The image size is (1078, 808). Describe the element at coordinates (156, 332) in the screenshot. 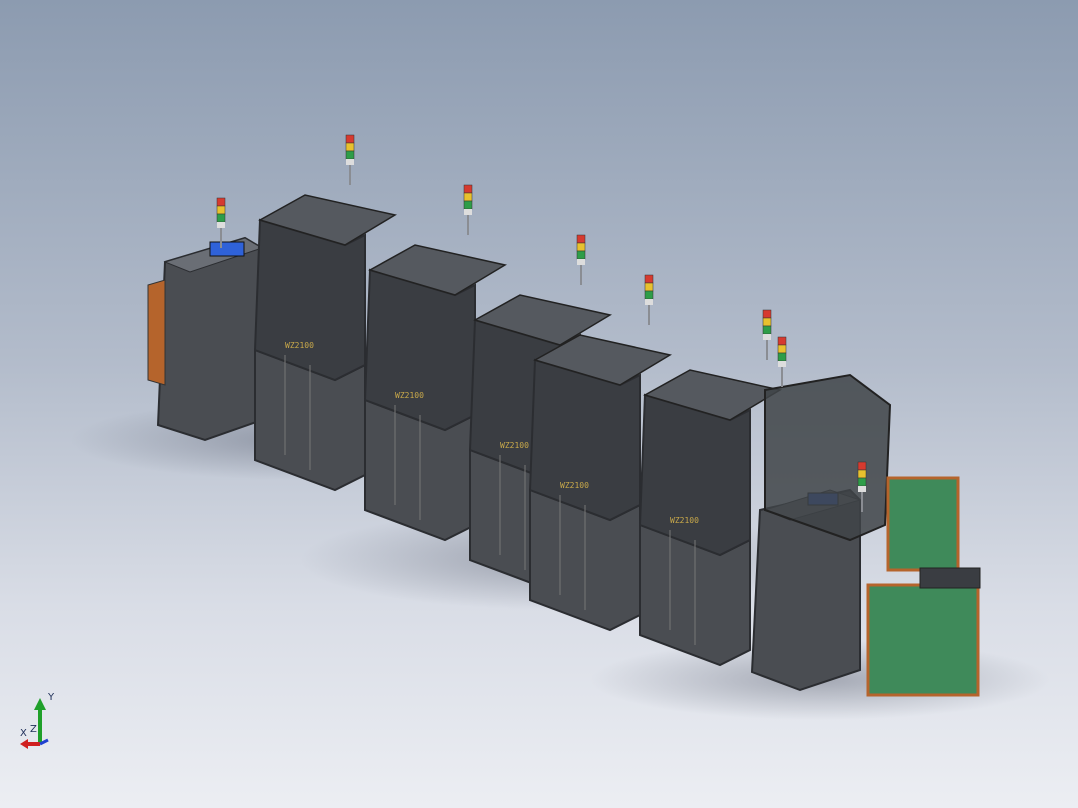

I see `left-tray-rack` at that location.